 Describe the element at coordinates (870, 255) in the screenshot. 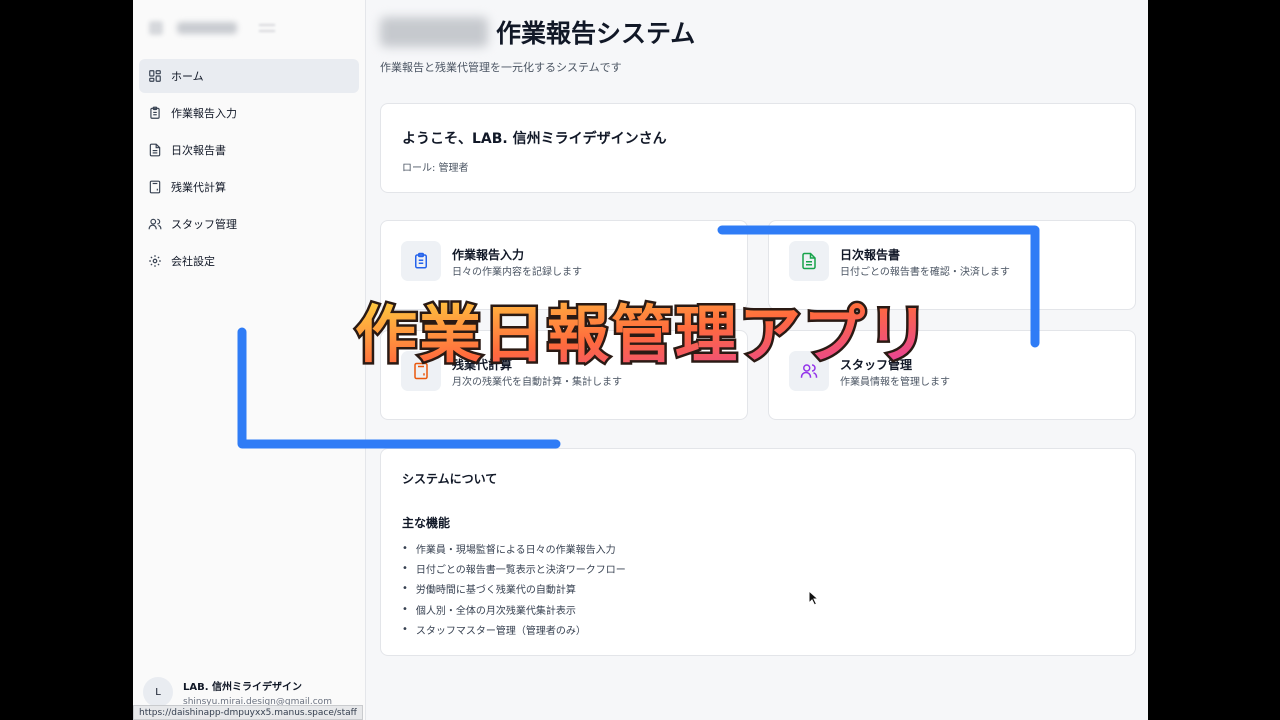

I see `feature-title: 日次報告書` at that location.